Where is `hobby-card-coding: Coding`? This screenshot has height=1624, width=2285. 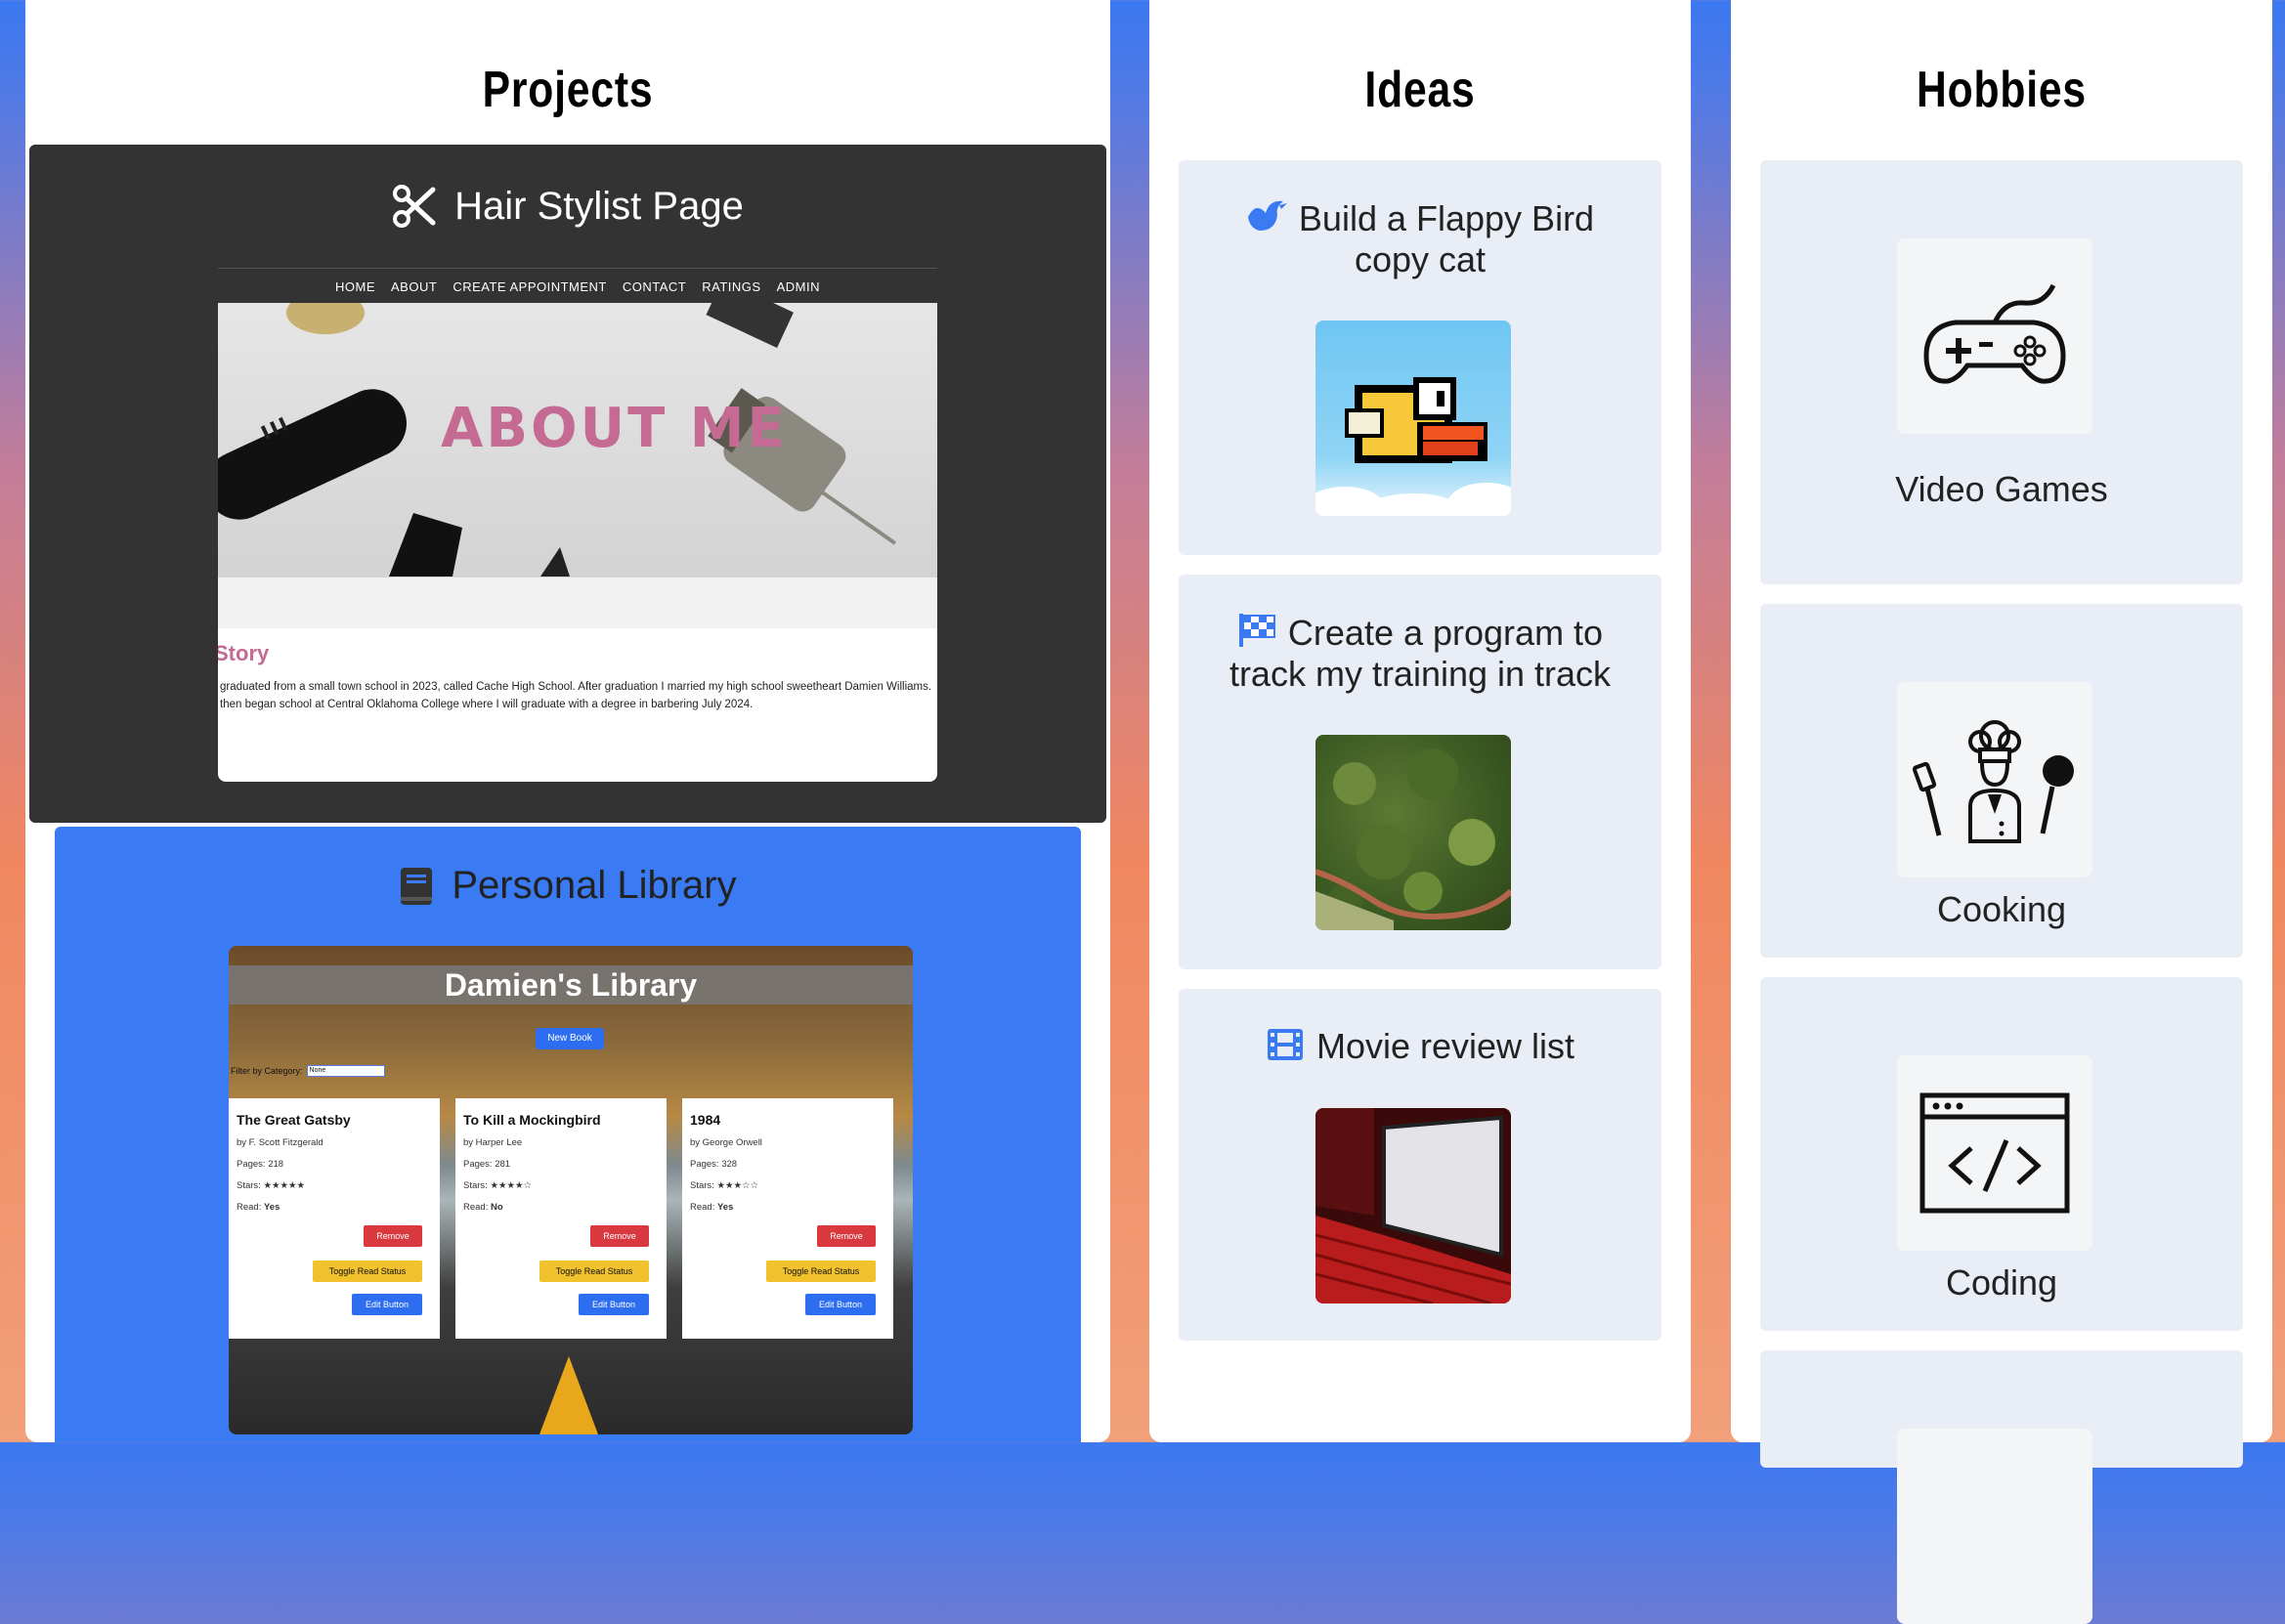
hobby-card-coding: Coding is located at coordinates (2001, 1154).